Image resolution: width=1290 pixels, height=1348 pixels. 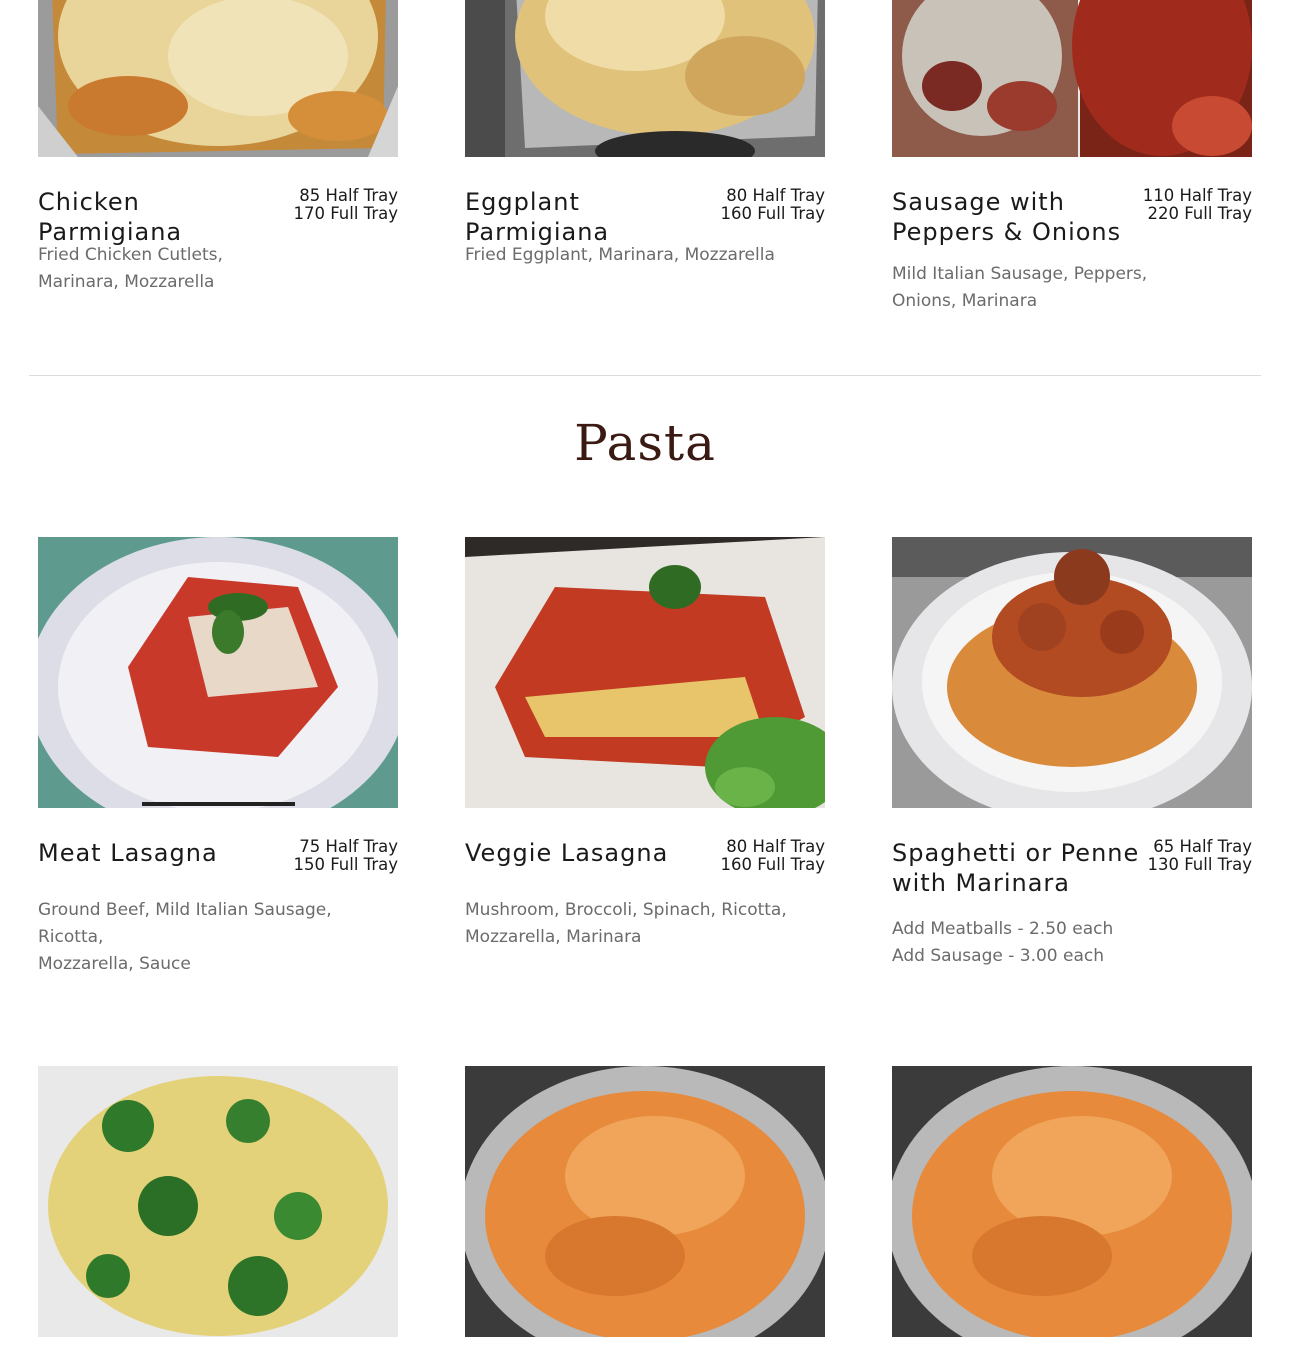 I want to click on item-name: Chicken Parmigiana, so click(x=110, y=217).